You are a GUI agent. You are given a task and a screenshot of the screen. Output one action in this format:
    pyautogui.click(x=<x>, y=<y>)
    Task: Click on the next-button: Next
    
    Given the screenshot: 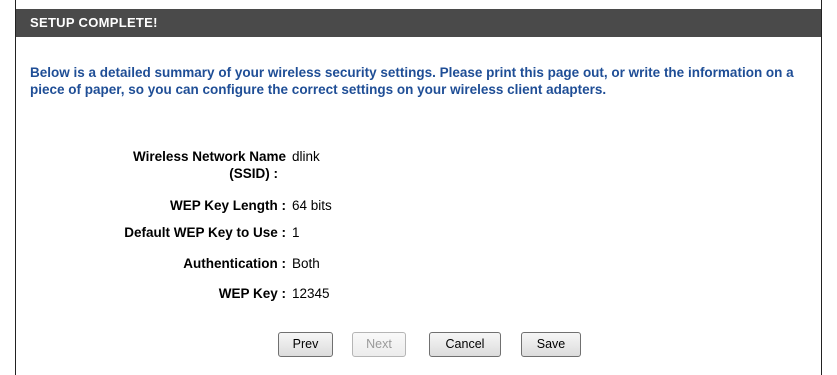 What is the action you would take?
    pyautogui.click(x=379, y=344)
    